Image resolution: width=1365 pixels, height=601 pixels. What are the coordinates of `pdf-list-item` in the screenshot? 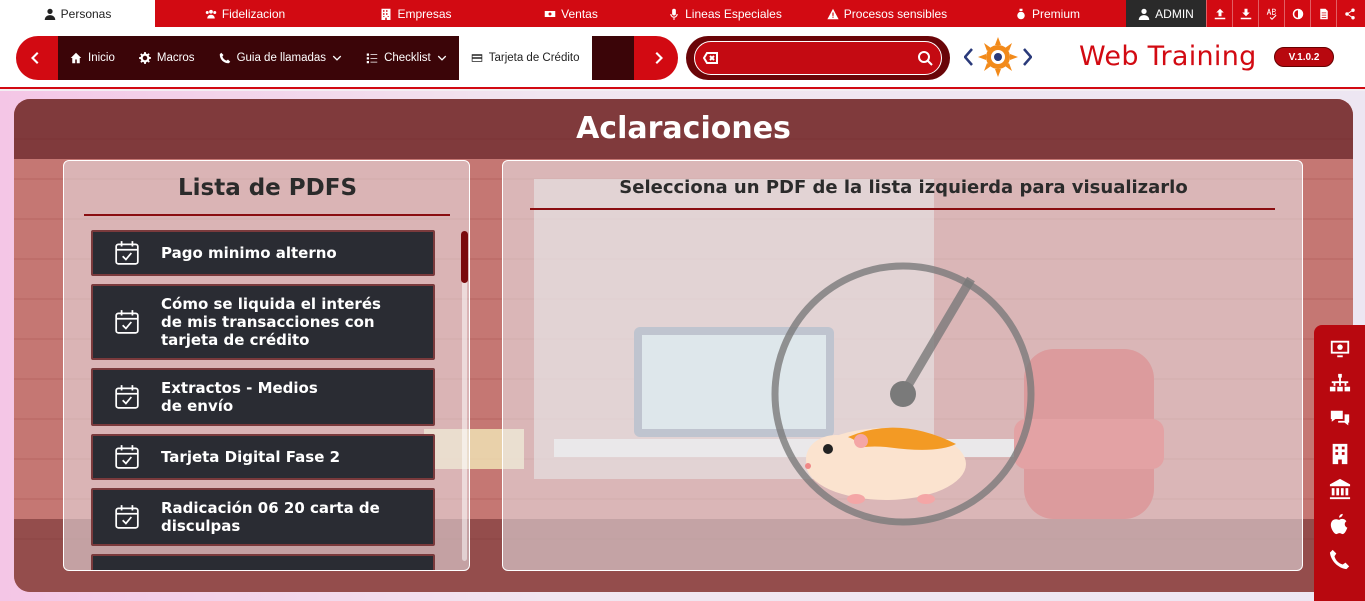 It's located at (263, 562).